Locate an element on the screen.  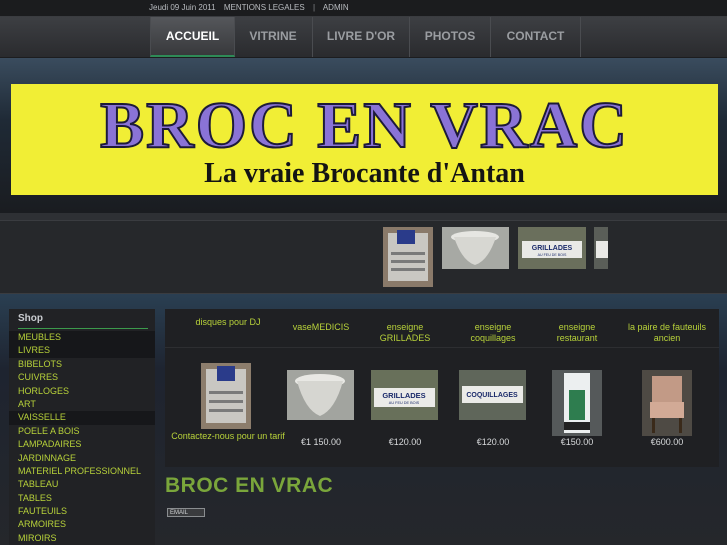
shop-item-meubles: MEUBLES is located at coordinates (82, 338).